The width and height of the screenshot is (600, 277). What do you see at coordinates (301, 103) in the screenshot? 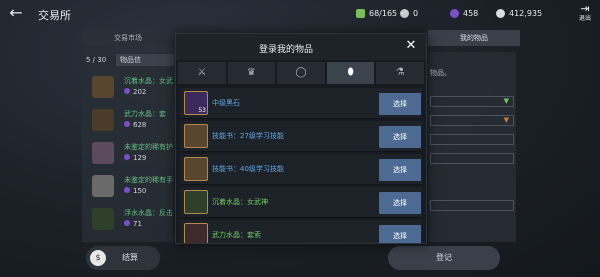
I see `list-item: 53 中级黑石 选择` at bounding box center [301, 103].